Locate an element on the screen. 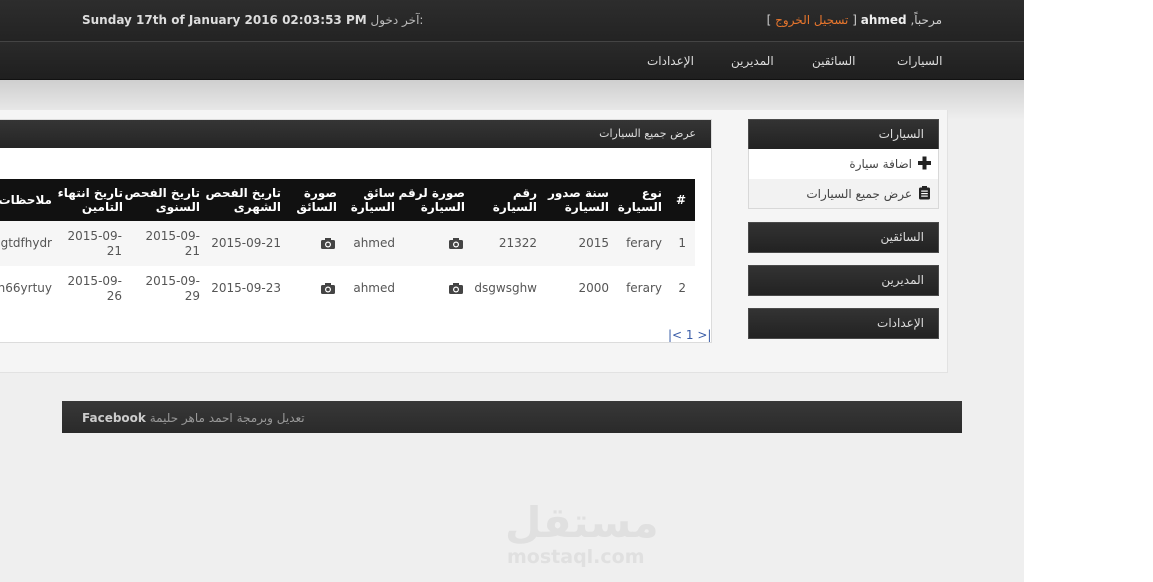 The height and width of the screenshot is (582, 1153). nav-item-drivers: السائقين is located at coordinates (834, 61).